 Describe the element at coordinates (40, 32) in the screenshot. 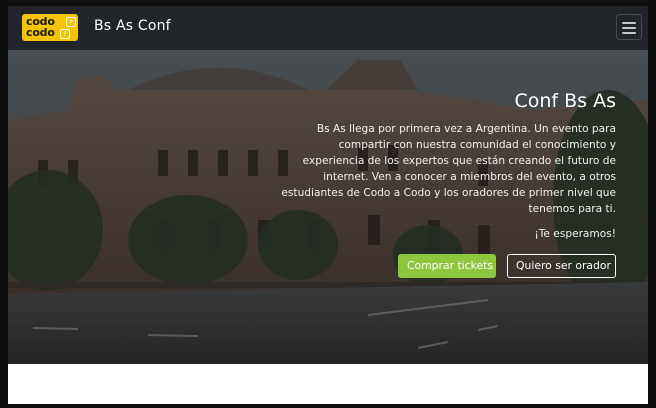

I see `logo-text-line-2: codo` at that location.